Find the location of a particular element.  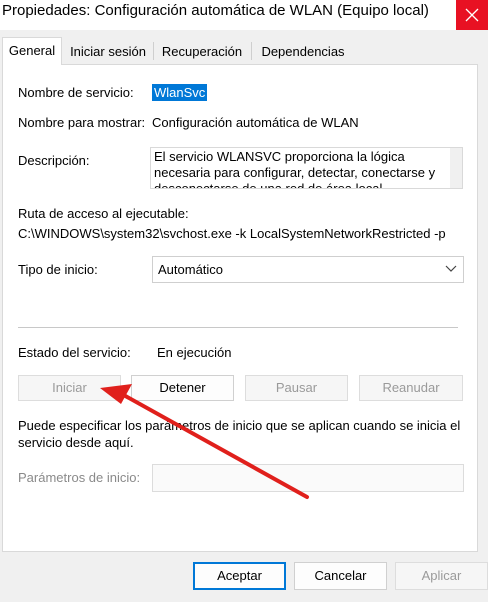

description-label: Descripción: is located at coordinates (54, 160).